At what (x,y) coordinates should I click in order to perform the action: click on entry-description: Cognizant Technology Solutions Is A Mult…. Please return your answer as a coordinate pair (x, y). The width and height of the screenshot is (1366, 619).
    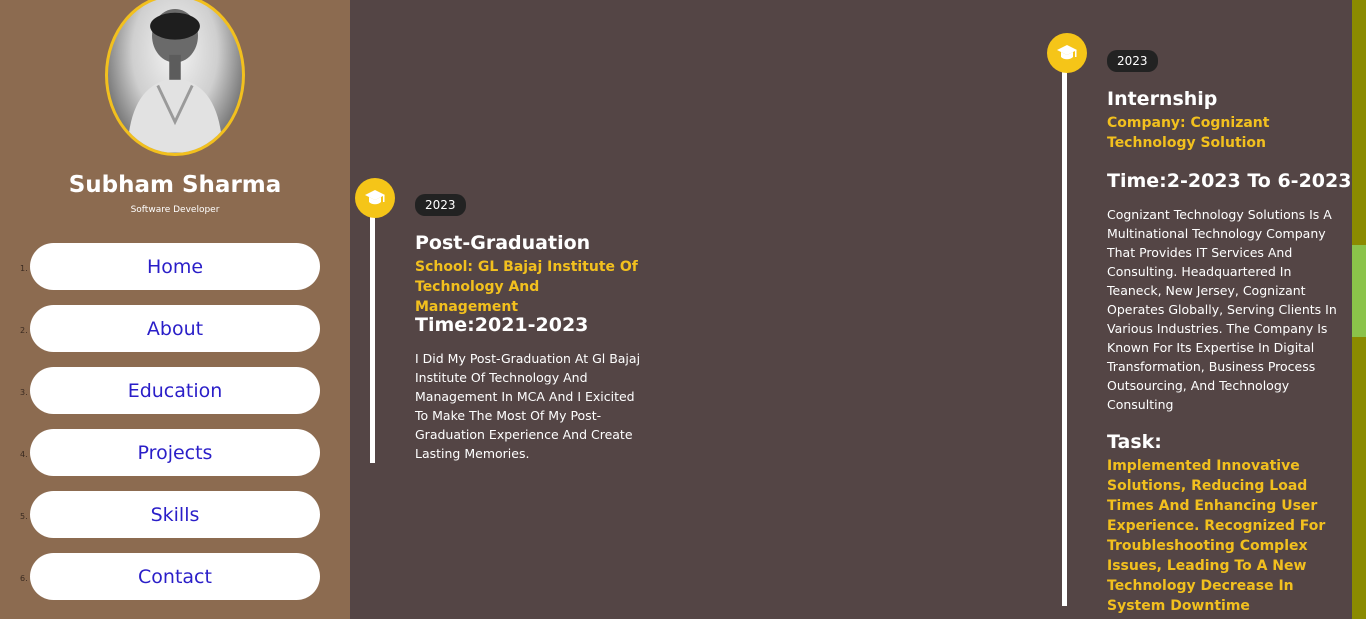
    Looking at the image, I should click on (1222, 309).